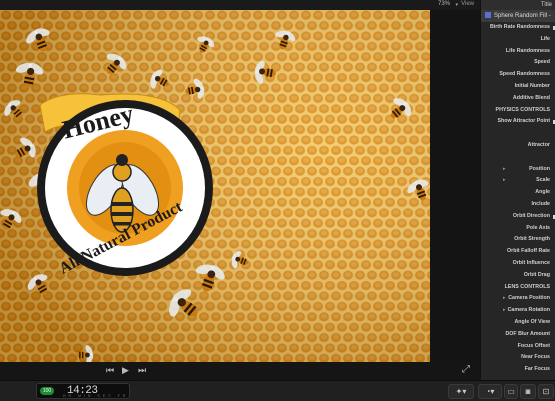 This screenshot has height=401, width=555. I want to click on param-row: Orbit Drag, so click(518, 276).